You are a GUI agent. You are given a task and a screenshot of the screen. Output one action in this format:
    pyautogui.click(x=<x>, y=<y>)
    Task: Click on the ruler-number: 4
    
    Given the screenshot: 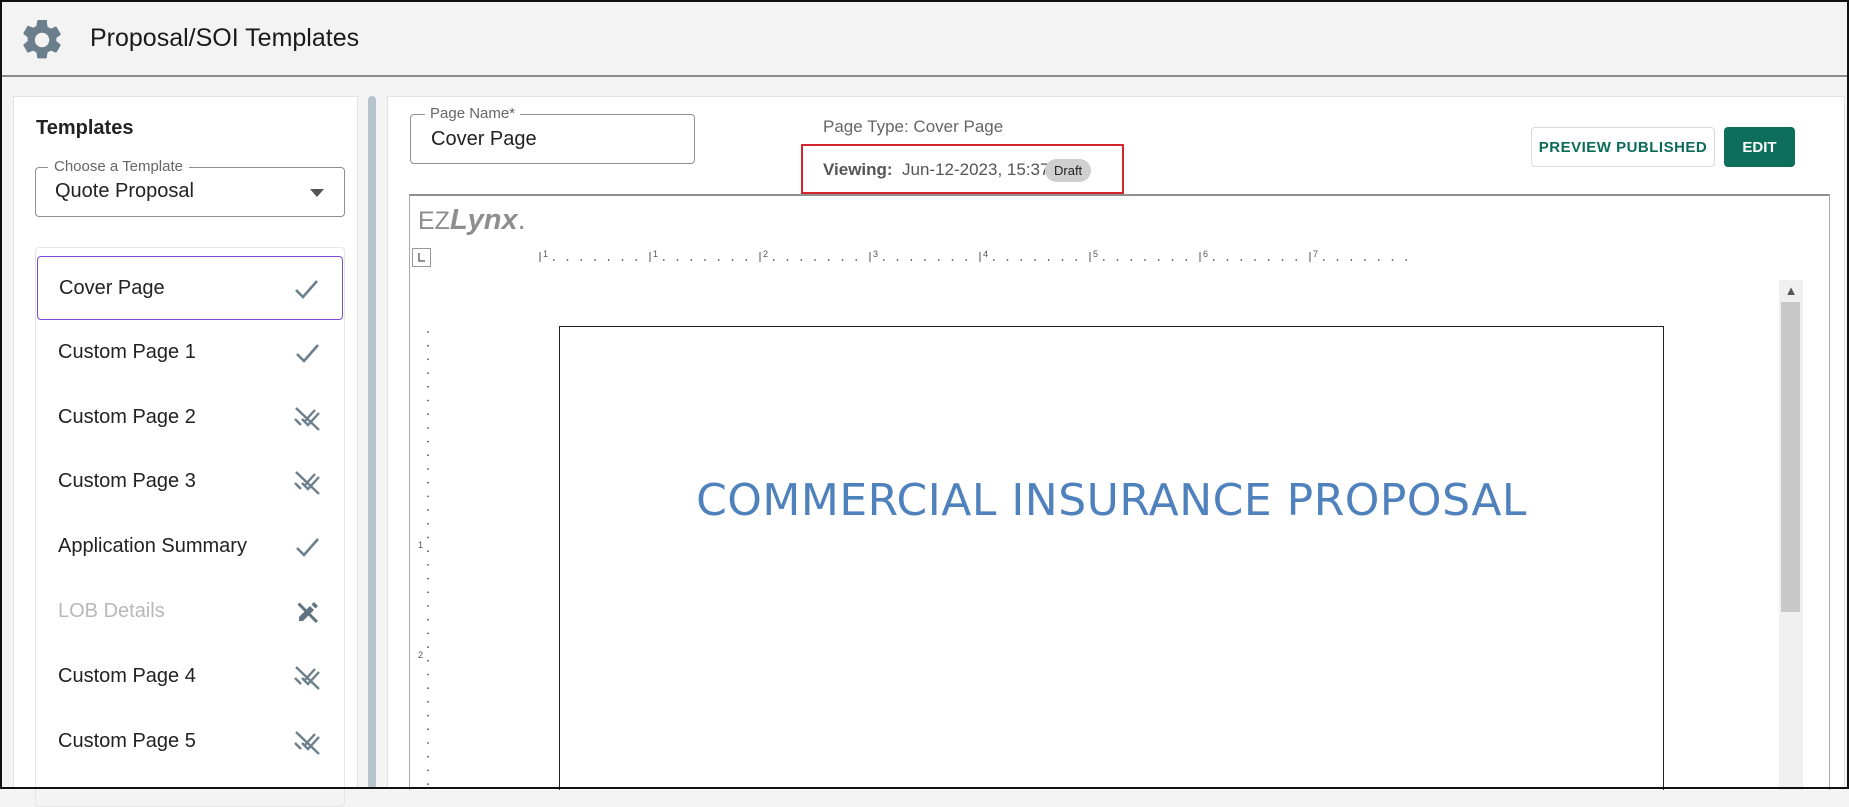 What is the action you would take?
    pyautogui.click(x=985, y=254)
    